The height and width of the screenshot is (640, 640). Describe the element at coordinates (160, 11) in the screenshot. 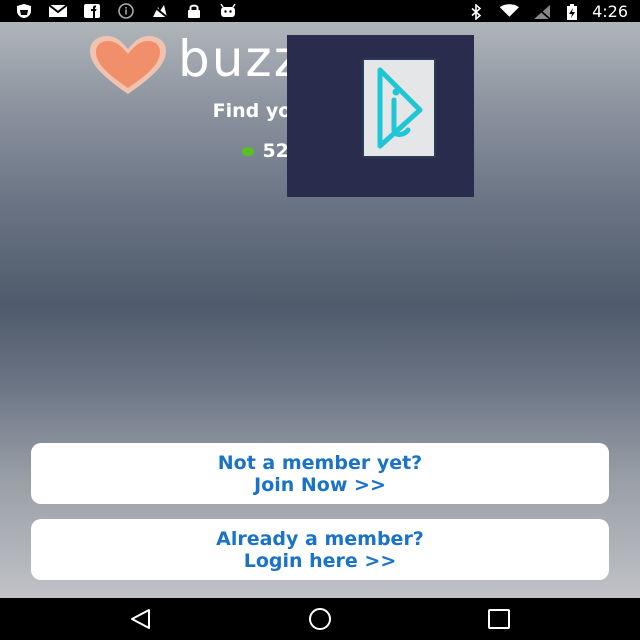

I see `no-signal-icon` at that location.